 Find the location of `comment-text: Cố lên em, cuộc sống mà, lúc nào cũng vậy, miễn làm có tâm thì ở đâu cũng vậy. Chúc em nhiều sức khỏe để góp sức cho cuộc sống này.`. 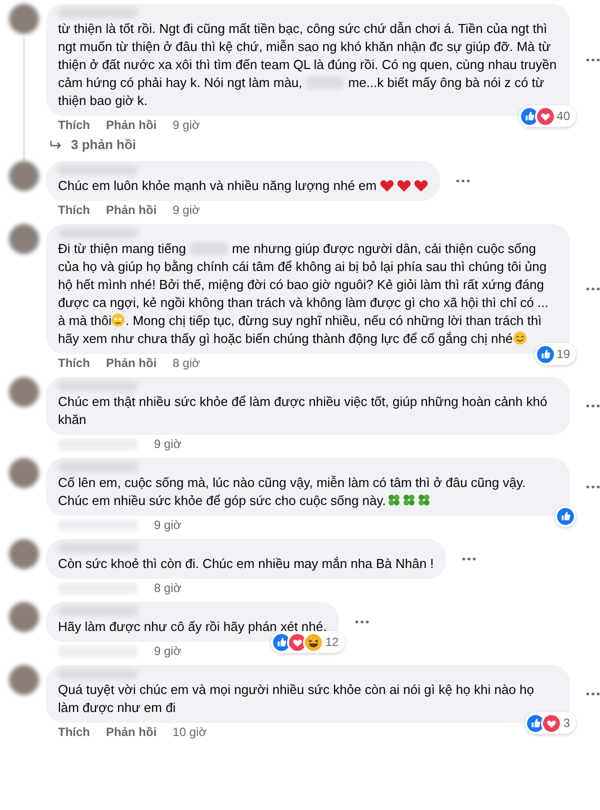

comment-text: Cố lên em, cuộc sống mà, lúc nào cũng vậy, miễn làm có tâm thì ở đâu cũng vậy. Chúc em nhiều sức khỏe để góp sức cho cuộc sống này. is located at coordinates (292, 492).